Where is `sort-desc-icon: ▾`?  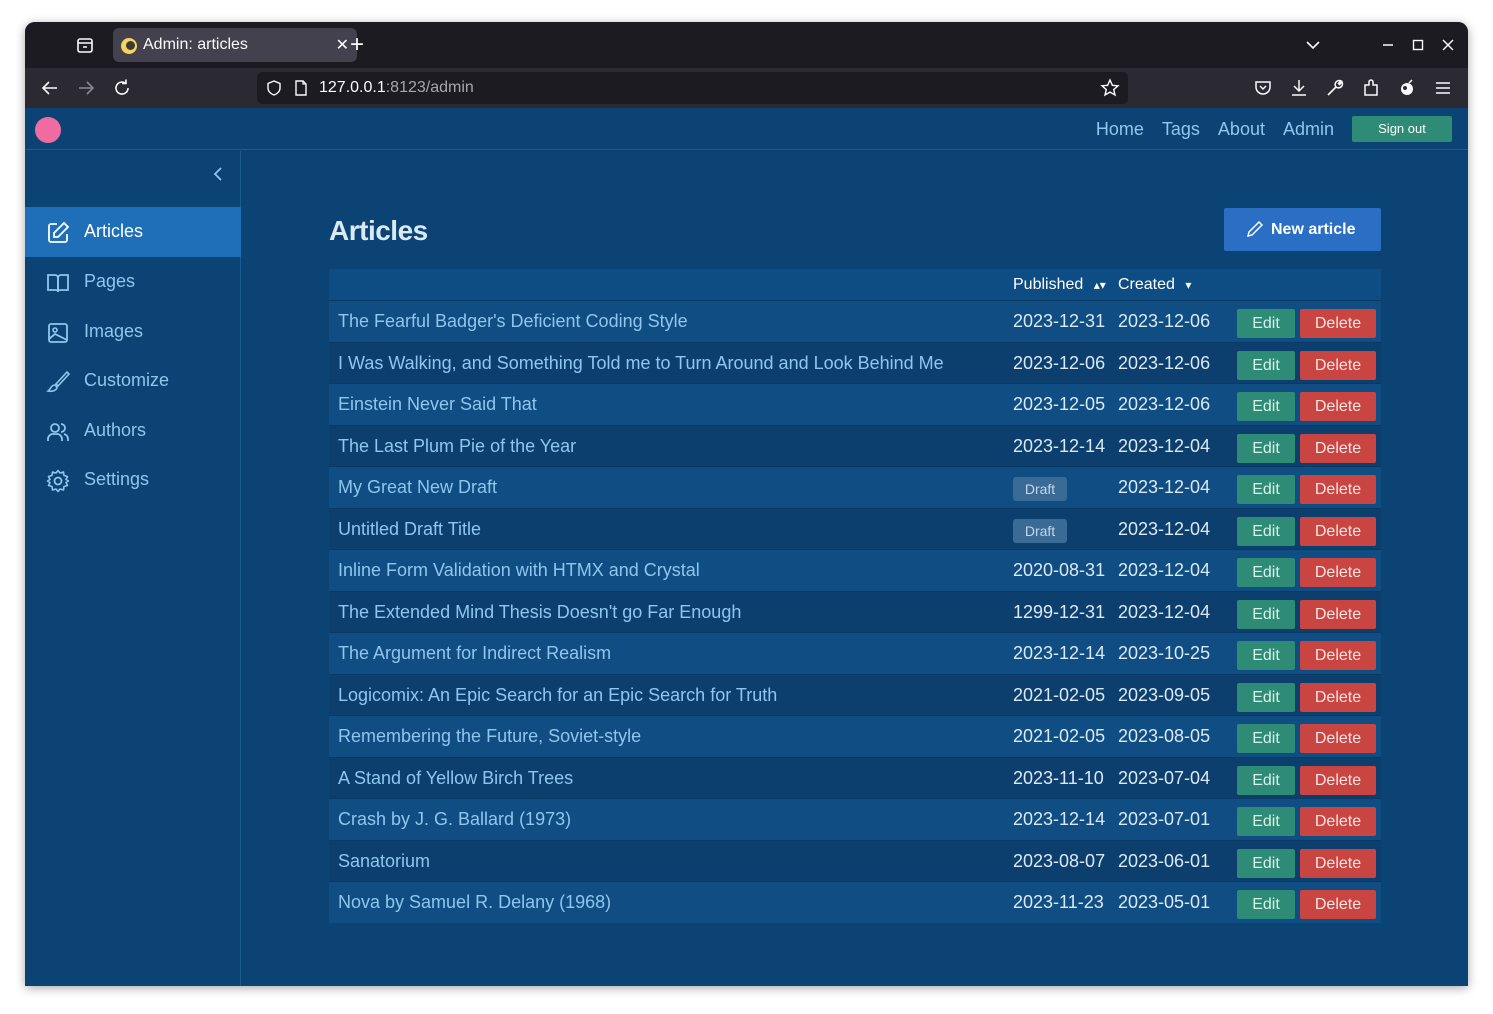
sort-desc-icon: ▾ is located at coordinates (1188, 285).